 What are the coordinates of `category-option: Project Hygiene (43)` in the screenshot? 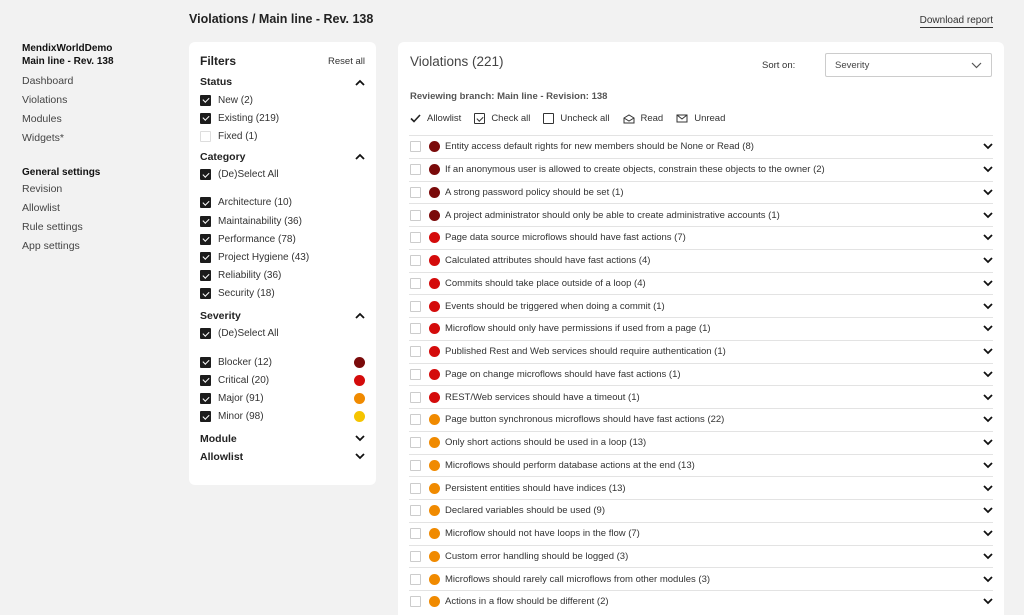 It's located at (282, 257).